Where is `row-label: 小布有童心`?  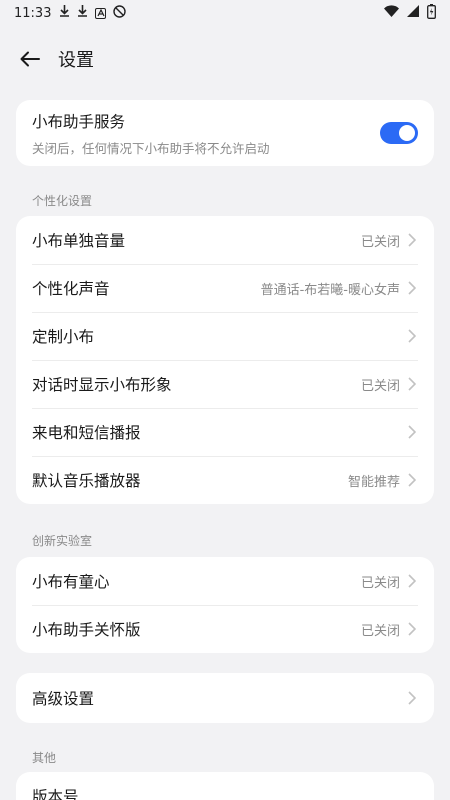
row-label: 小布有童心 is located at coordinates (71, 582).